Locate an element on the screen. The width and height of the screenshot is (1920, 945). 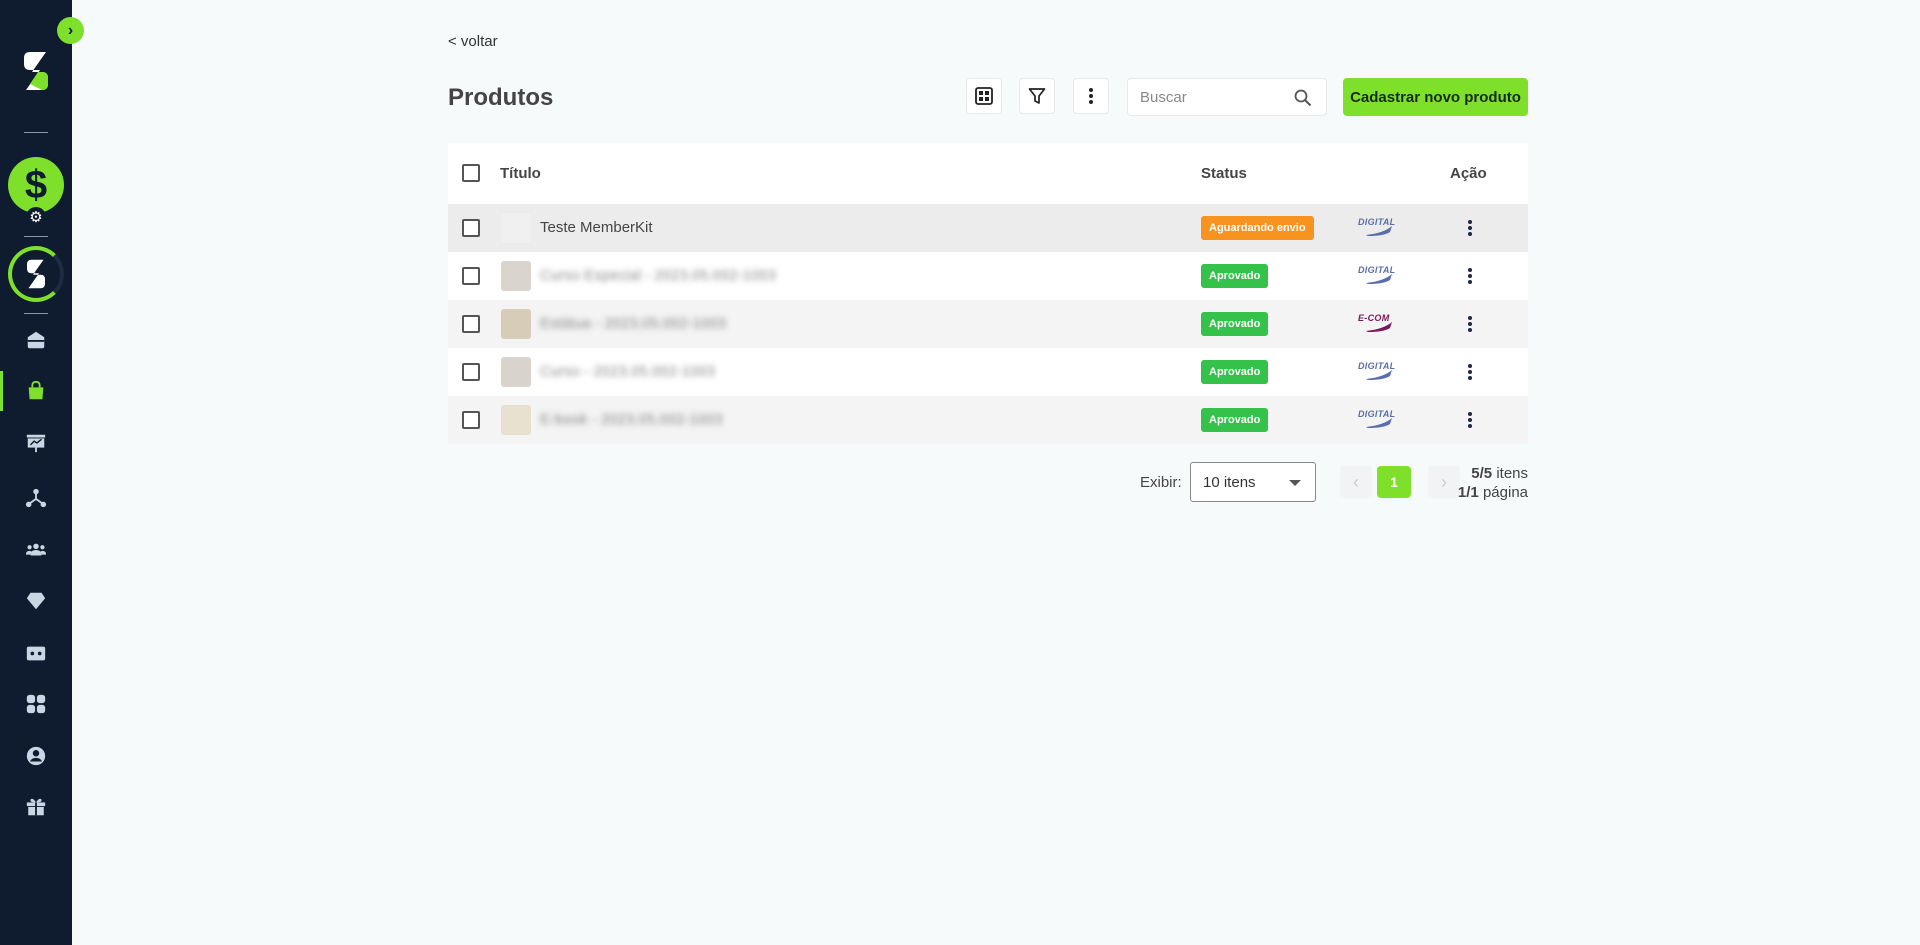
product-type-logo: E-COM is located at coordinates (1381, 324).